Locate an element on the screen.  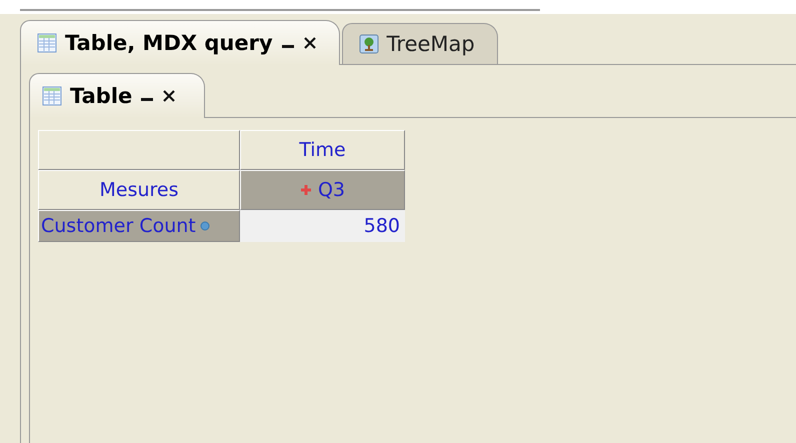
value-cell: 580 is located at coordinates (322, 226).